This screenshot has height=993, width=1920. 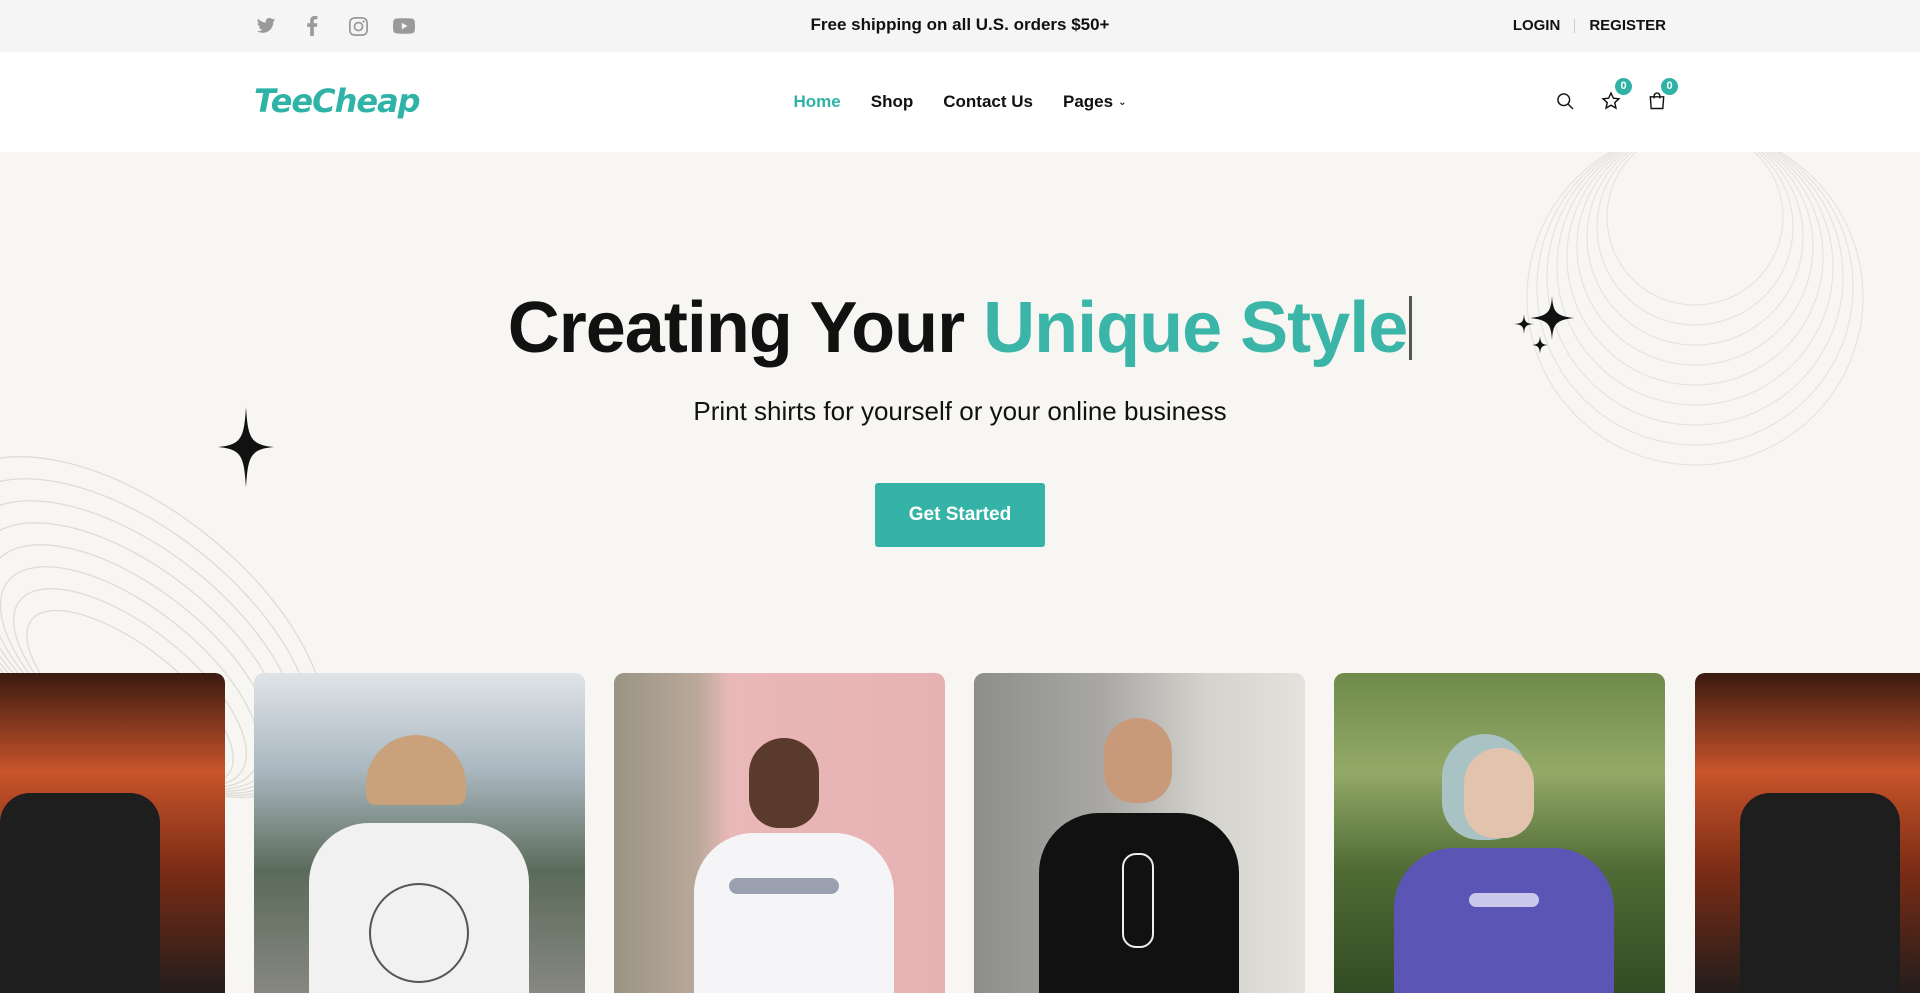 I want to click on card-torii-partial-right, so click(x=1807, y=833).